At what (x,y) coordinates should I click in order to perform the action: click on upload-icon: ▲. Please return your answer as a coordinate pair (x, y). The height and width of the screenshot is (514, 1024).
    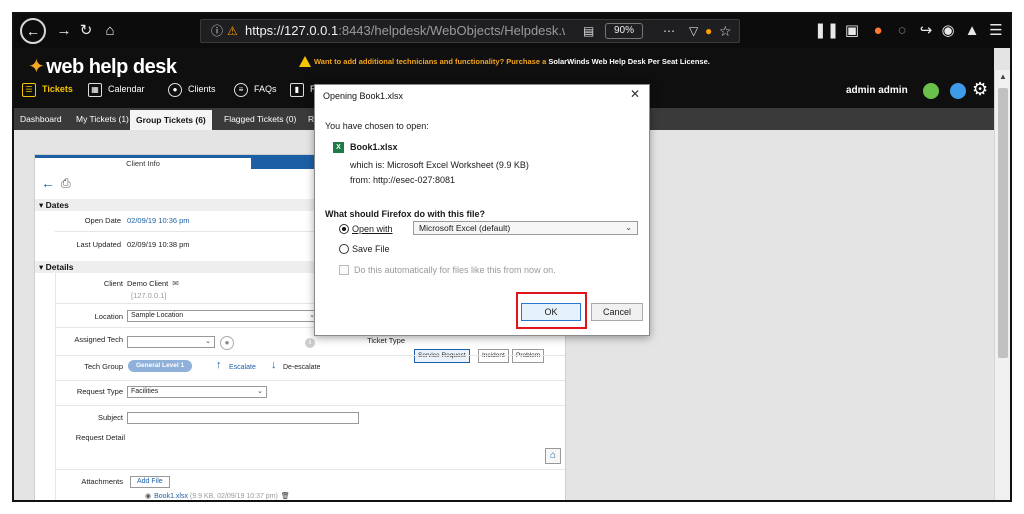
    Looking at the image, I should click on (972, 31).